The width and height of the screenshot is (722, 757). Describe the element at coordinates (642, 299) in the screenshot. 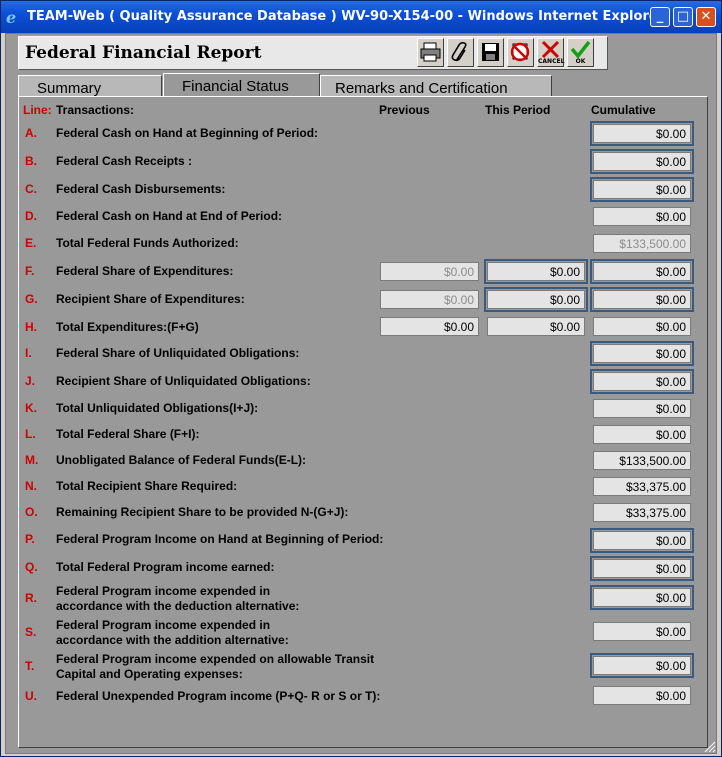

I see `cumulative-field-g: $0.00` at that location.